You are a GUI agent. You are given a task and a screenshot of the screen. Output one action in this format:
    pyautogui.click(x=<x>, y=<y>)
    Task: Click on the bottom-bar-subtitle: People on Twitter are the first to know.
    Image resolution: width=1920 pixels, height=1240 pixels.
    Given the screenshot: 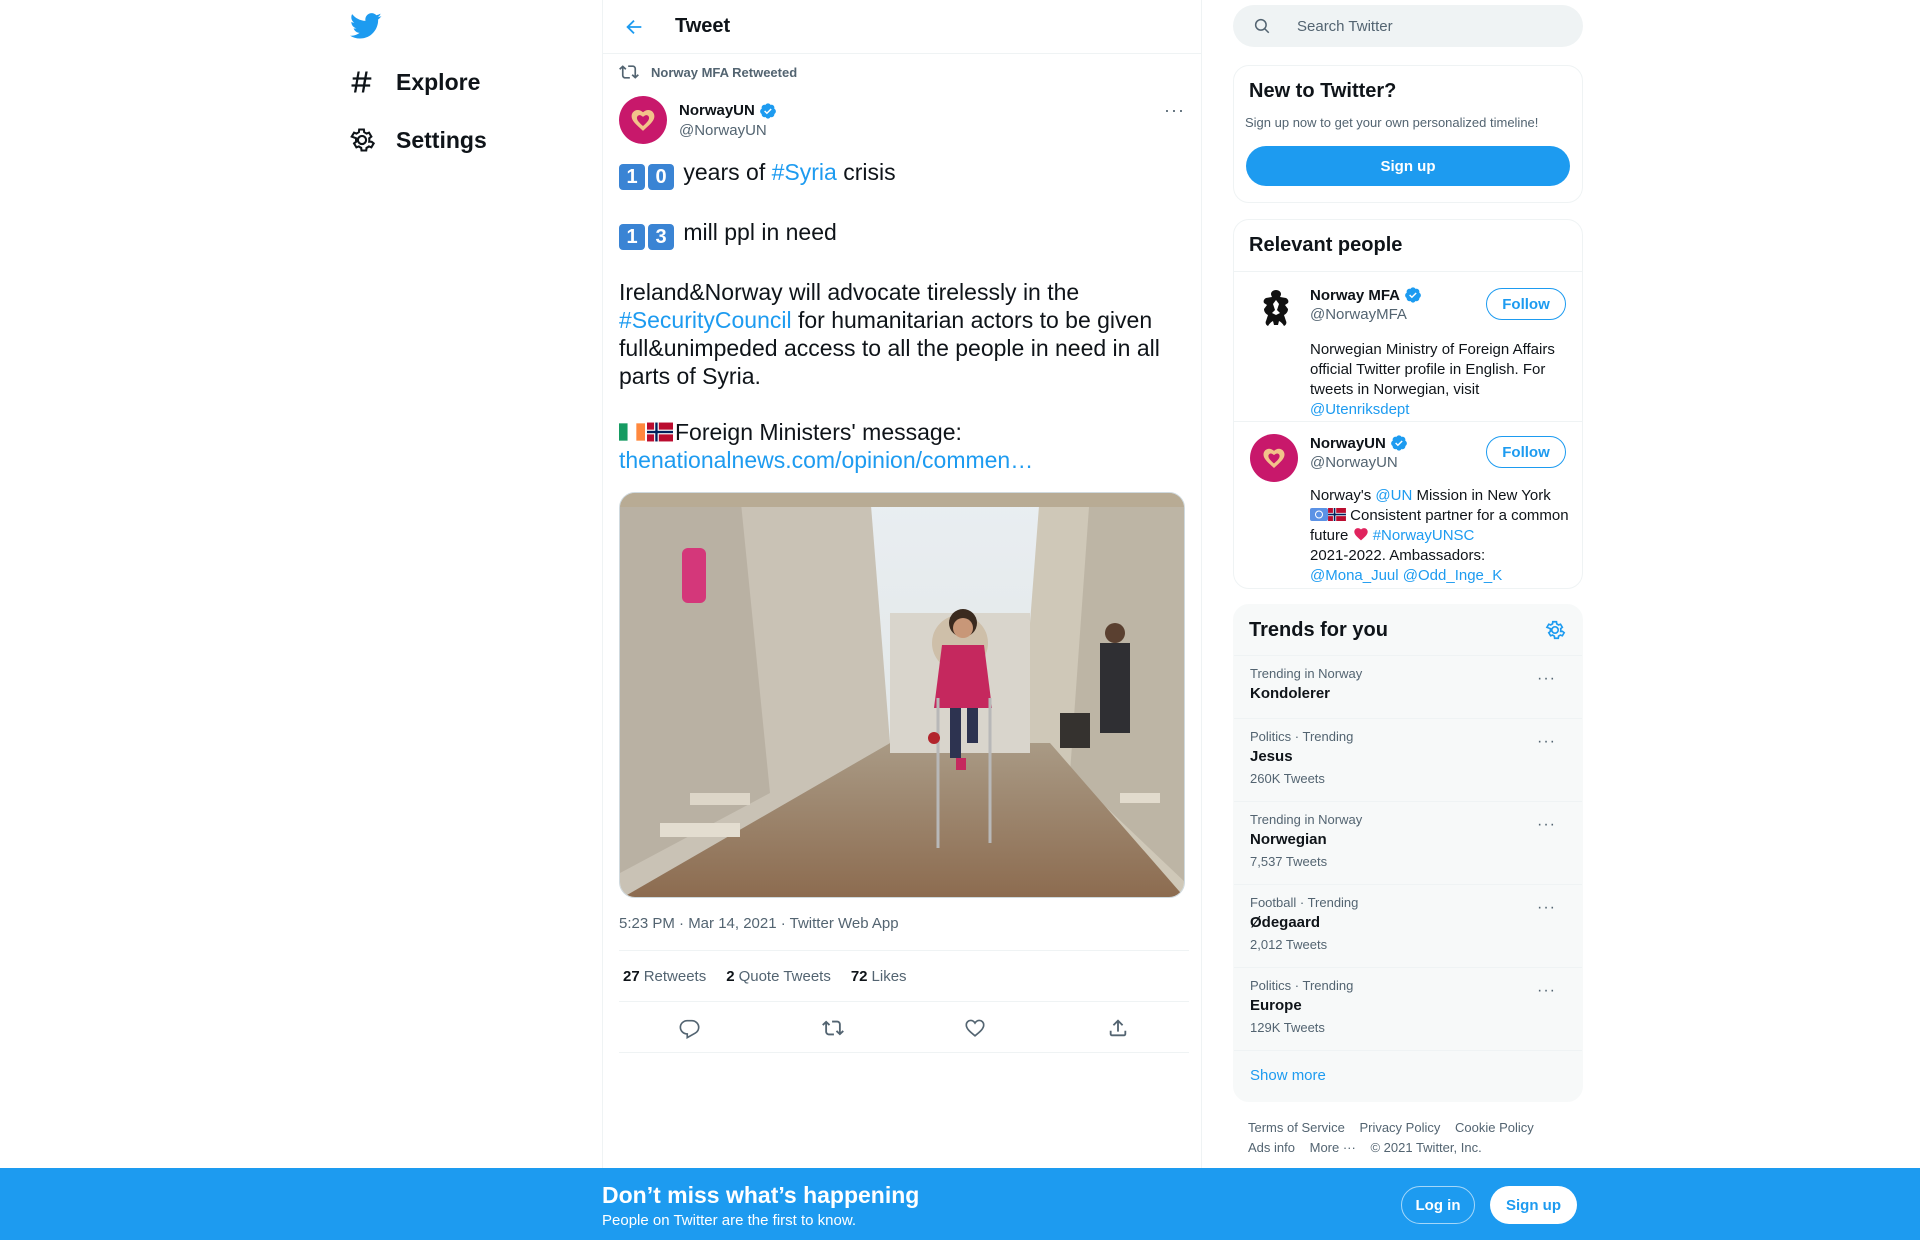 What is the action you would take?
    pyautogui.click(x=729, y=1220)
    